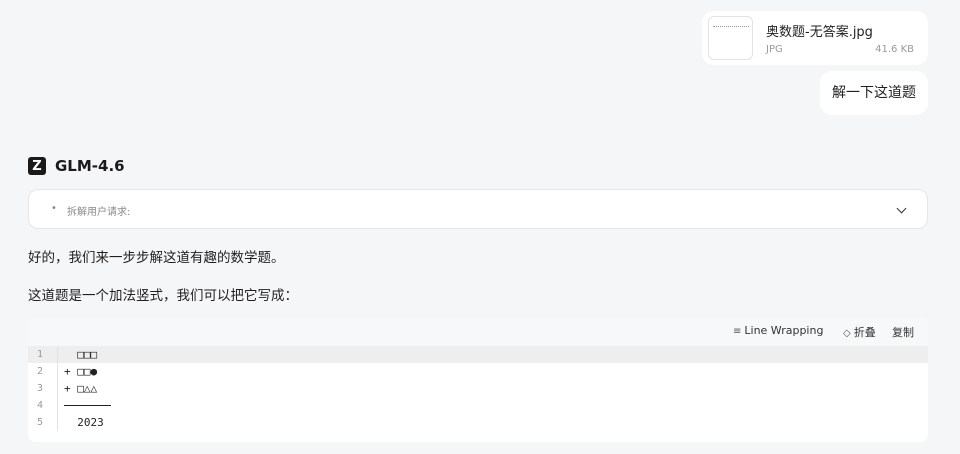  Describe the element at coordinates (784, 330) in the screenshot. I see `line-wrapping-label: Line Wrapping` at that location.